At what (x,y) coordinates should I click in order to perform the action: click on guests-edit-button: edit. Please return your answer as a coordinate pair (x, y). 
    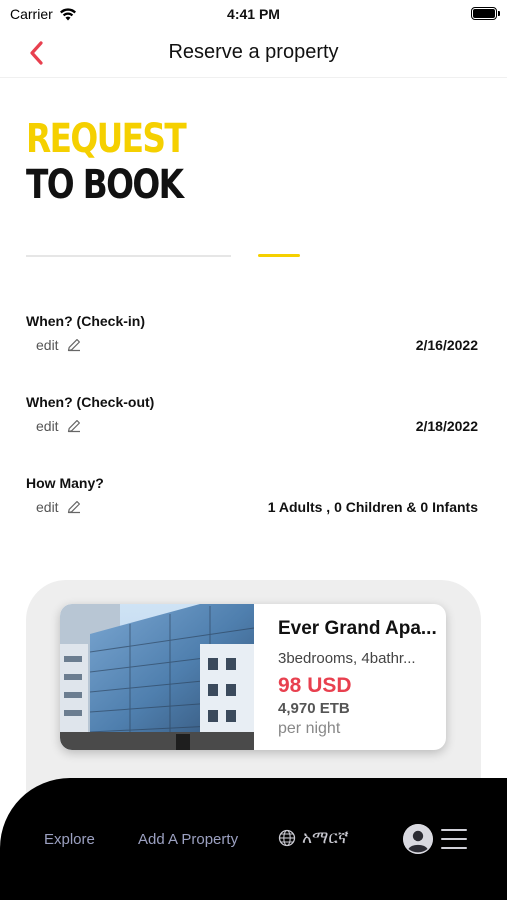
    Looking at the image, I should click on (59, 507).